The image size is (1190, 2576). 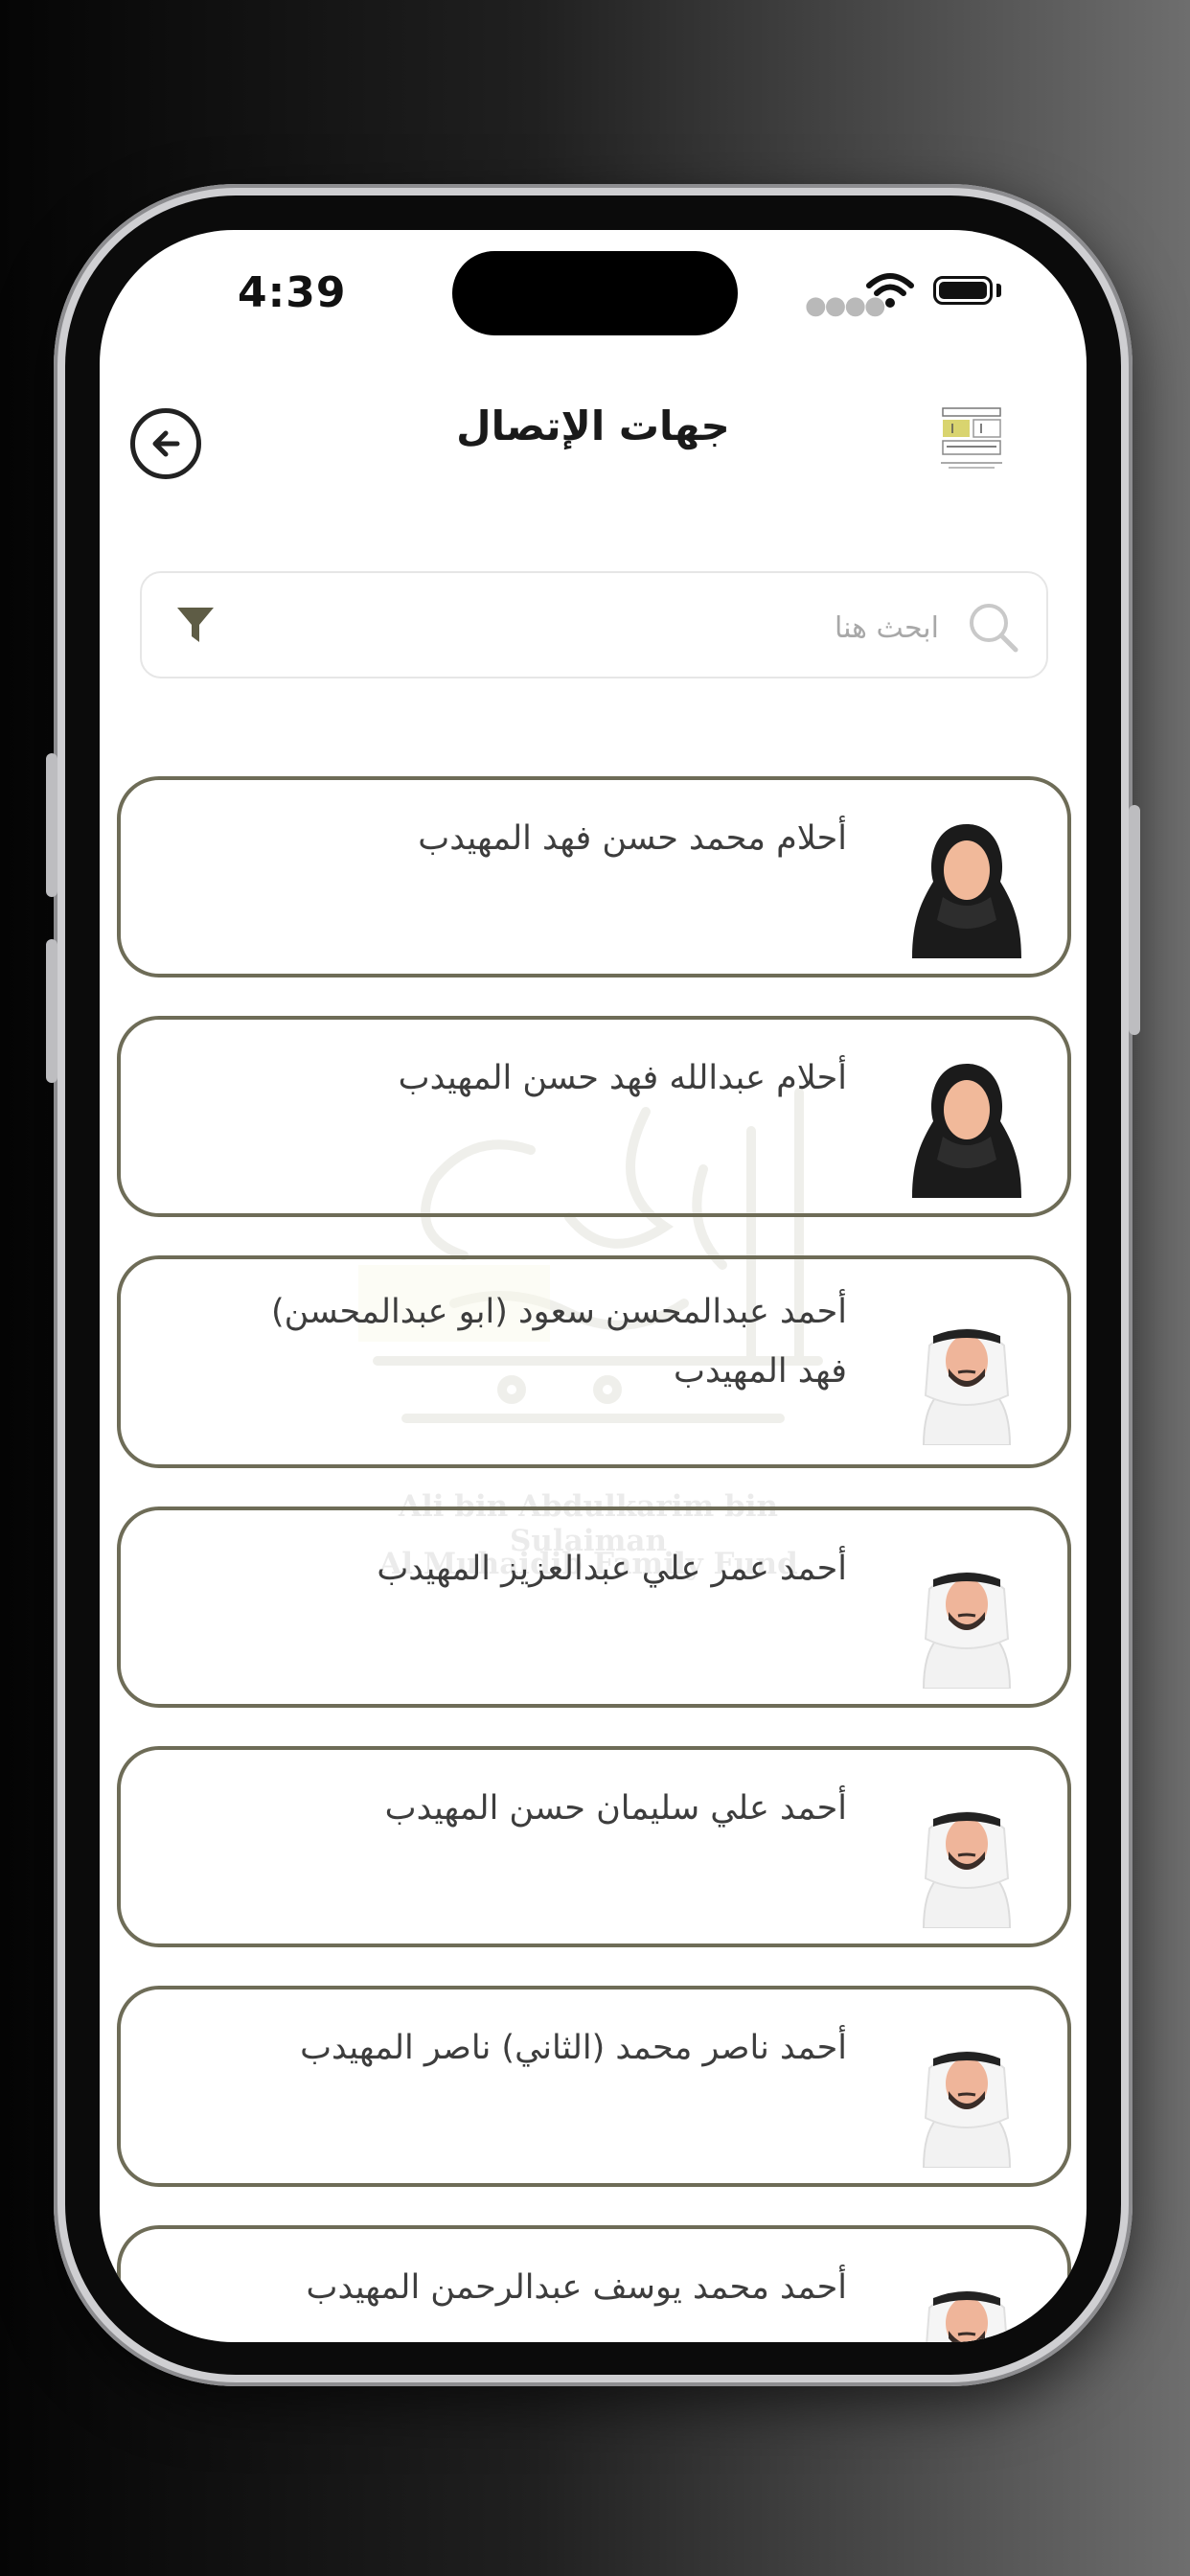 I want to click on contact-name: أحلام محمد حسن فهد المهيدب, so click(x=633, y=838).